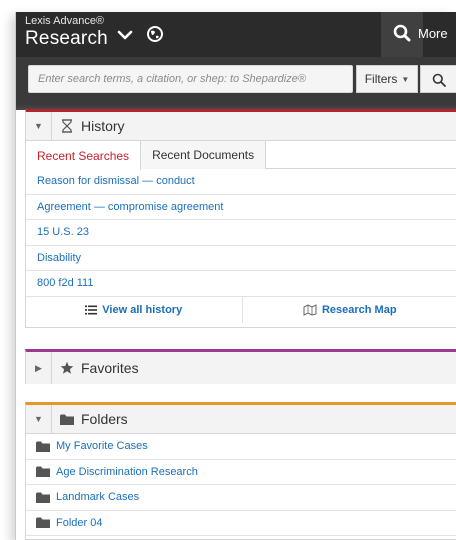  Describe the element at coordinates (241, 498) in the screenshot. I see `folder-item: Landmark Cases` at that location.